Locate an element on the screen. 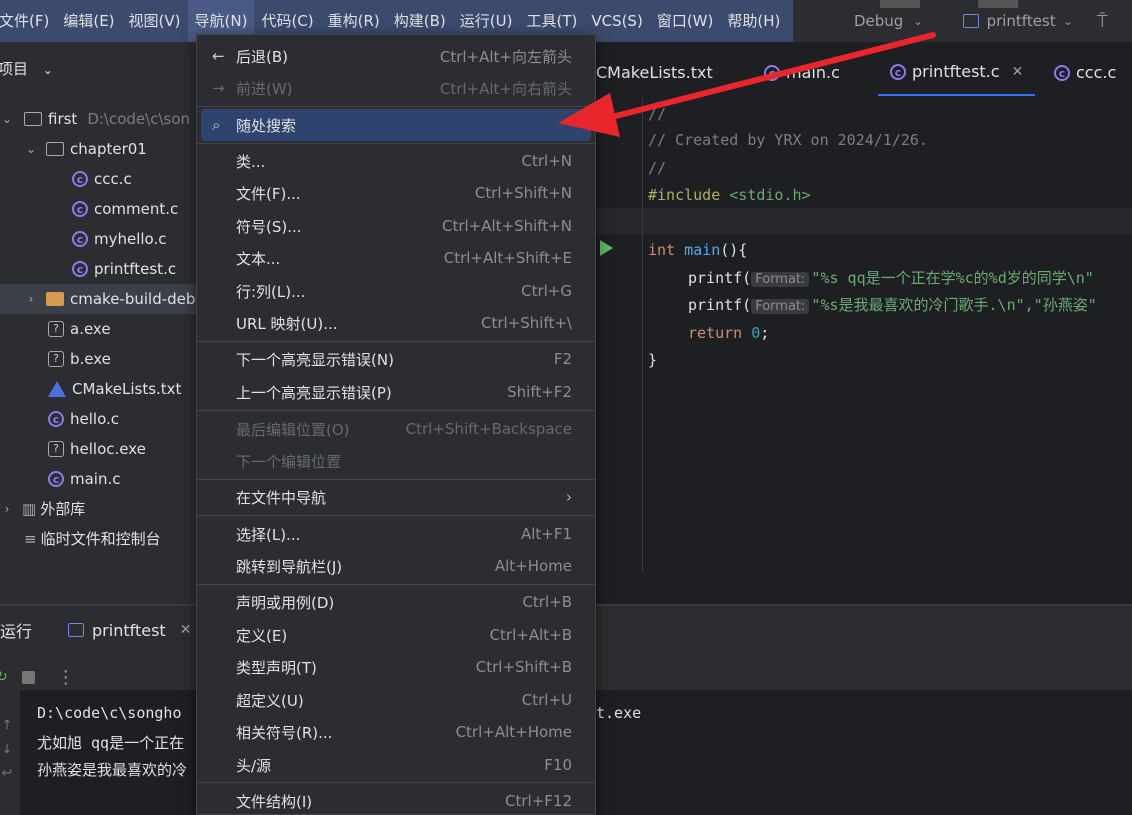 The image size is (1132, 815). code-token: (){ is located at coordinates (734, 250).